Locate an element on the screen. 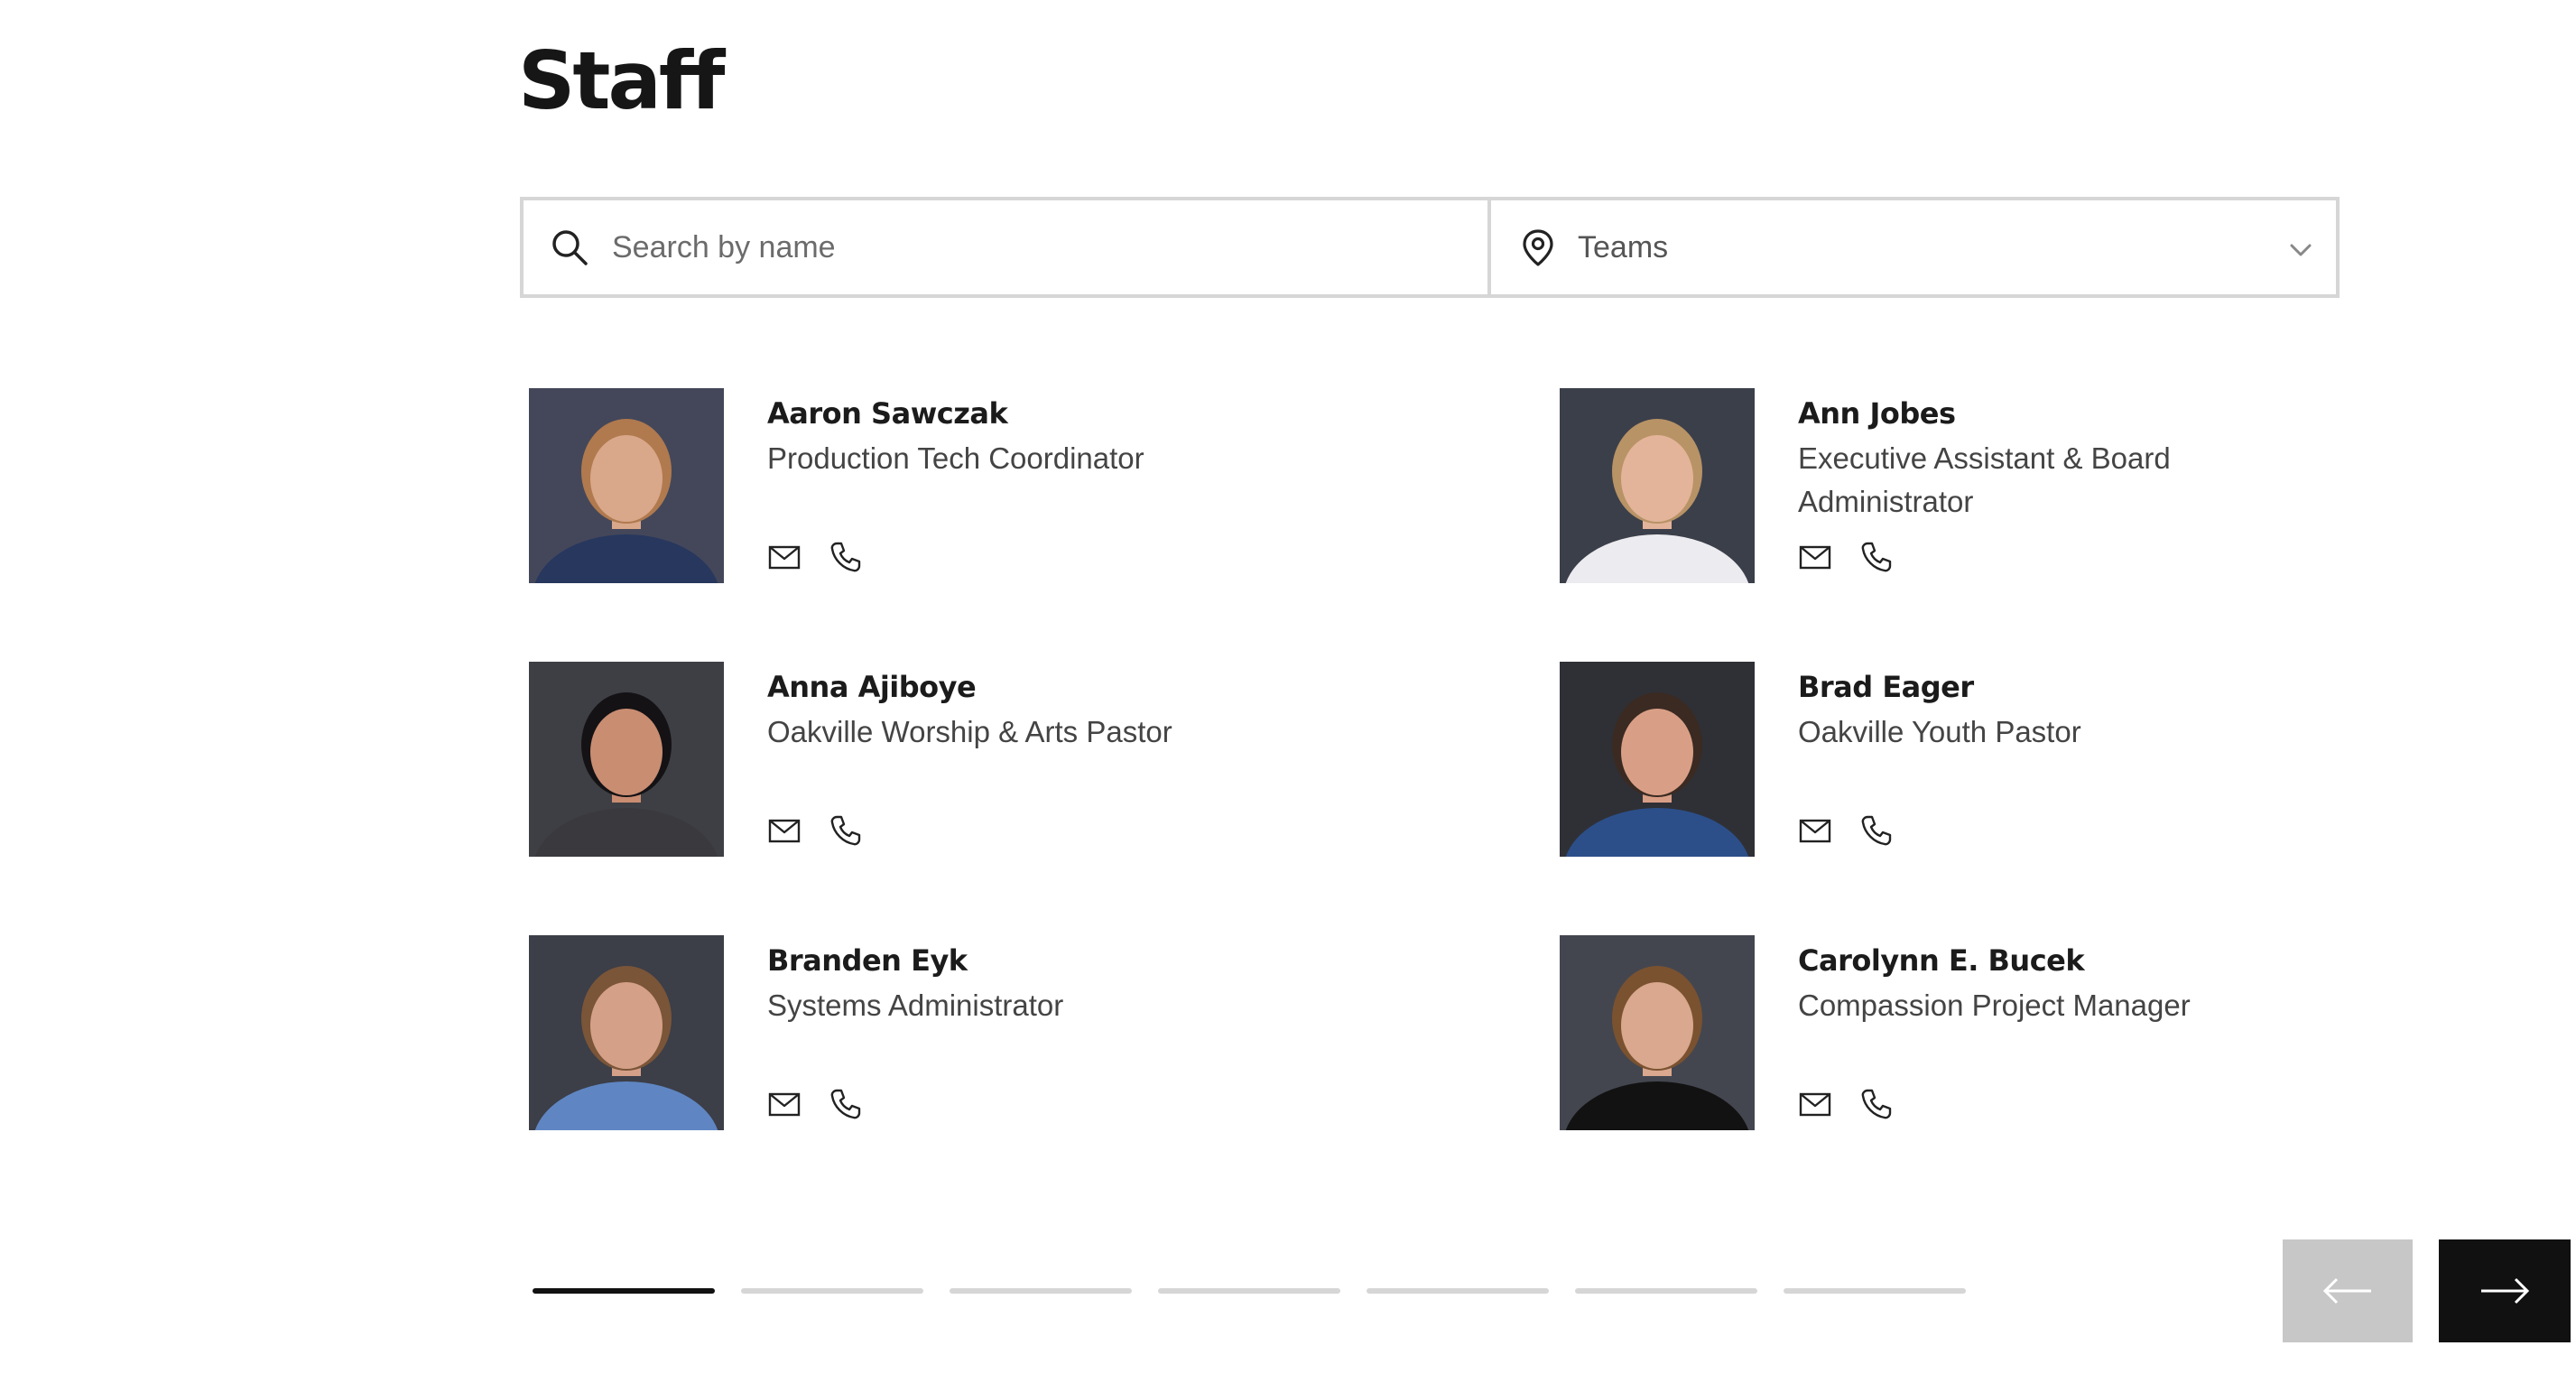 The height and width of the screenshot is (1383, 2576). staff-role: Oakville Worship & Arts Pastor is located at coordinates (970, 731).